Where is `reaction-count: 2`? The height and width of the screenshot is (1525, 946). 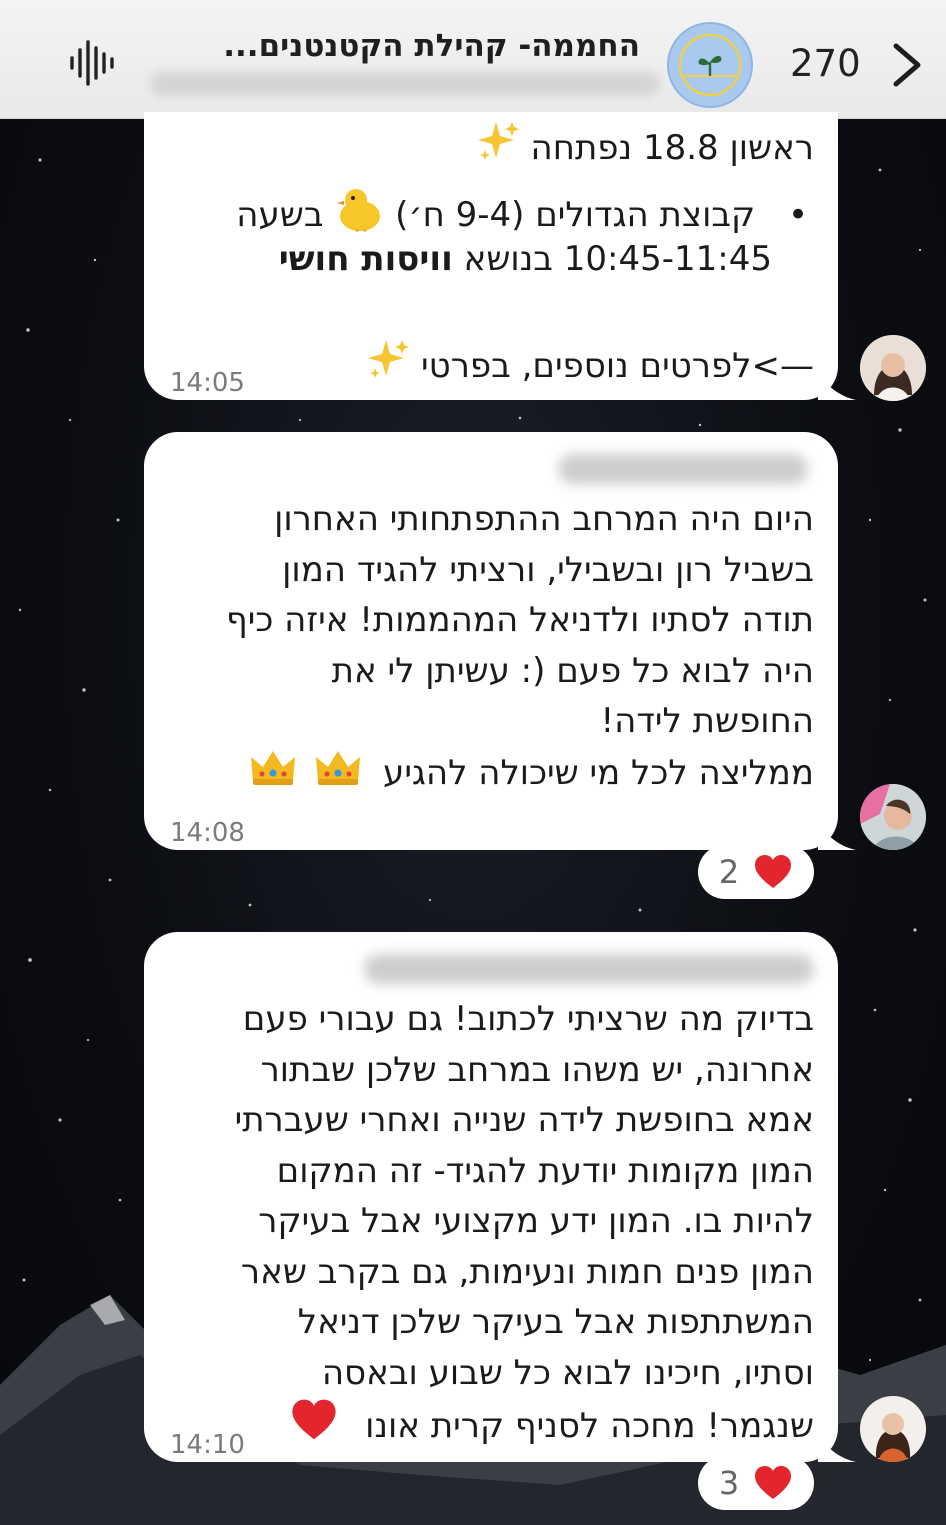
reaction-count: 2 is located at coordinates (729, 872).